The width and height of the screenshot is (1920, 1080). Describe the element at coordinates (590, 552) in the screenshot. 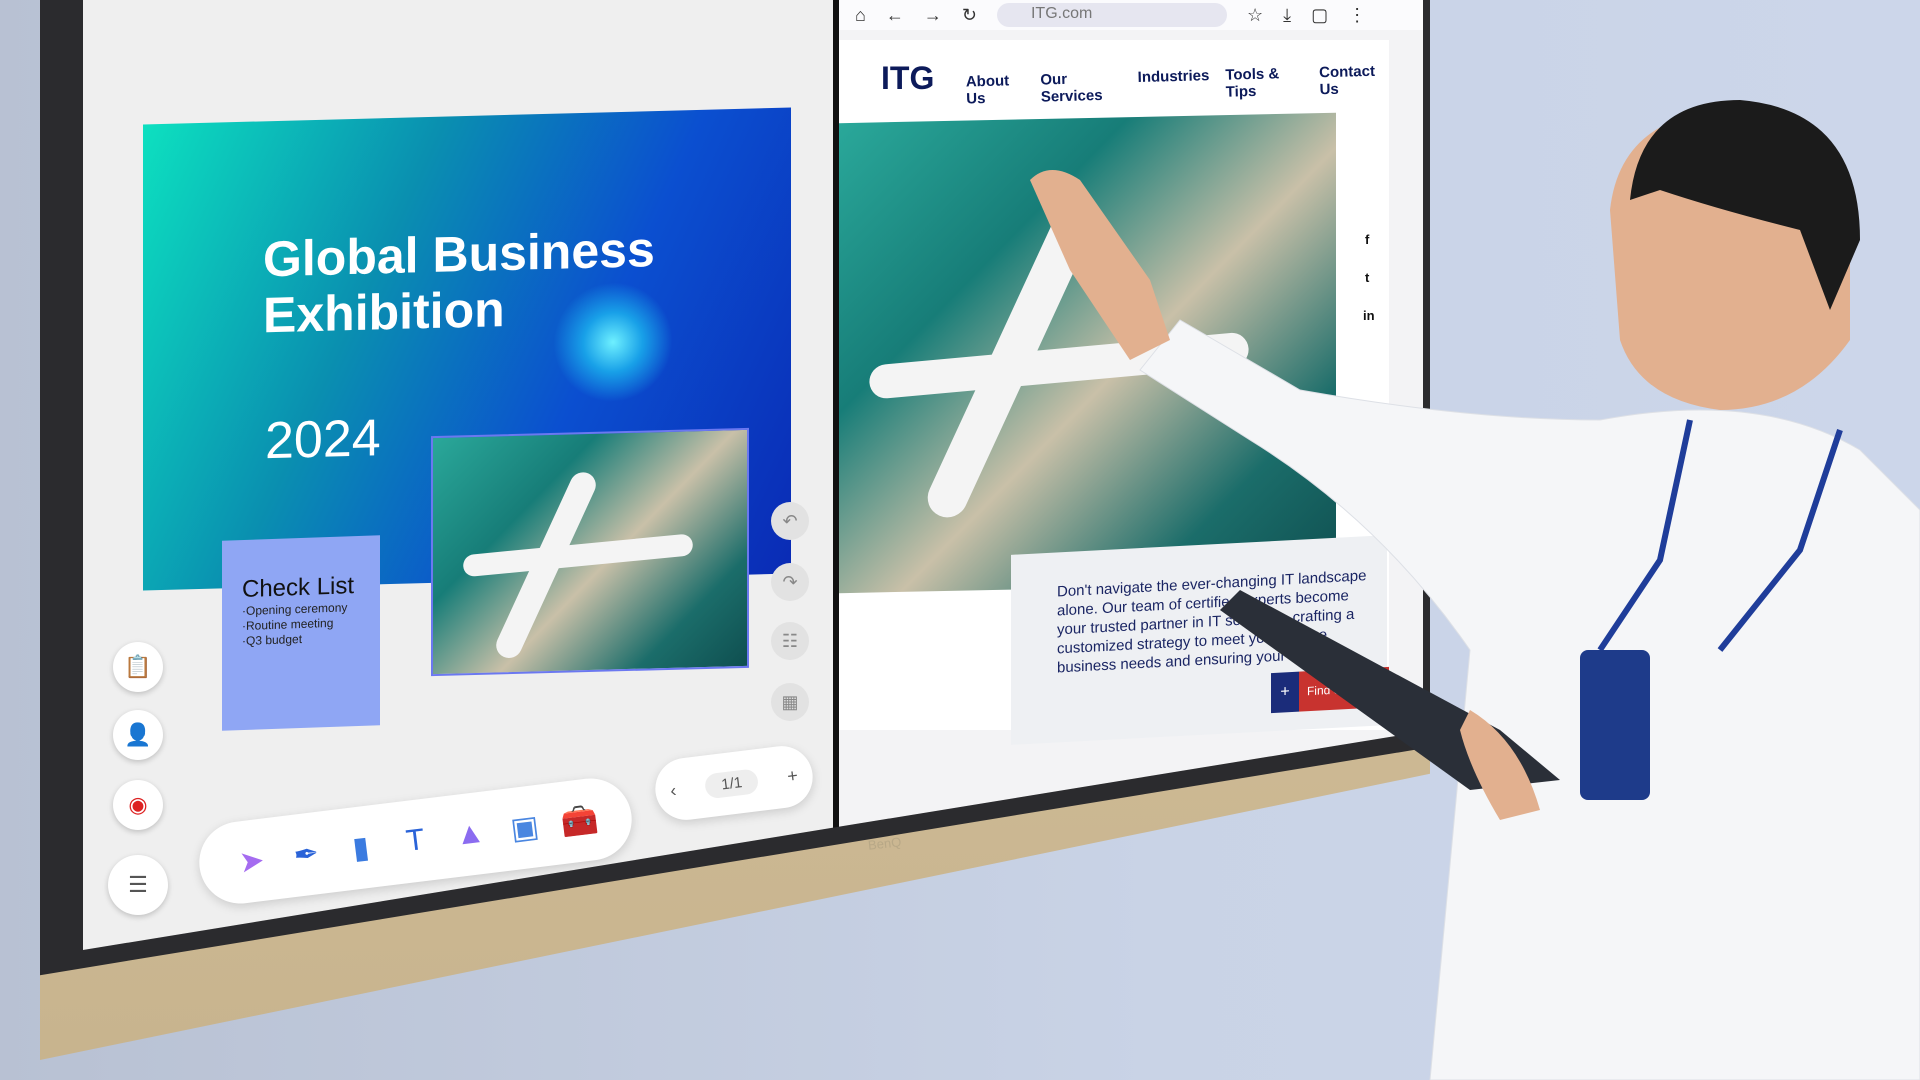

I see `airplane-photo` at that location.